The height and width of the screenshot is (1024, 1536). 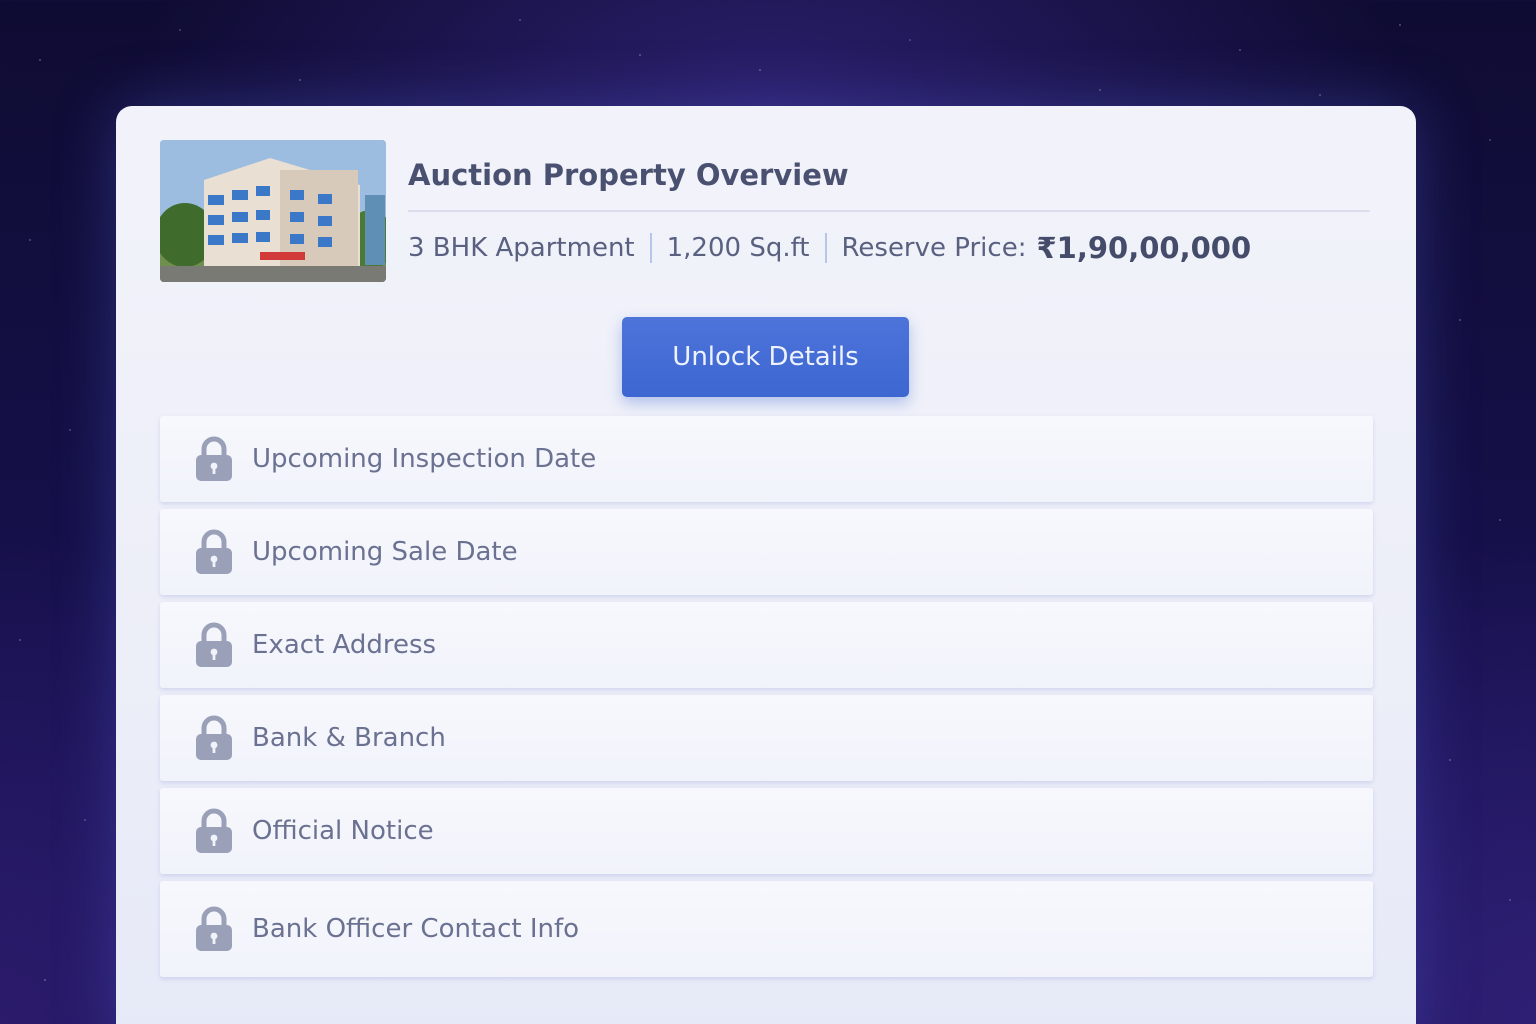 I want to click on reserve-price-label: Reserve Price:, so click(x=934, y=248).